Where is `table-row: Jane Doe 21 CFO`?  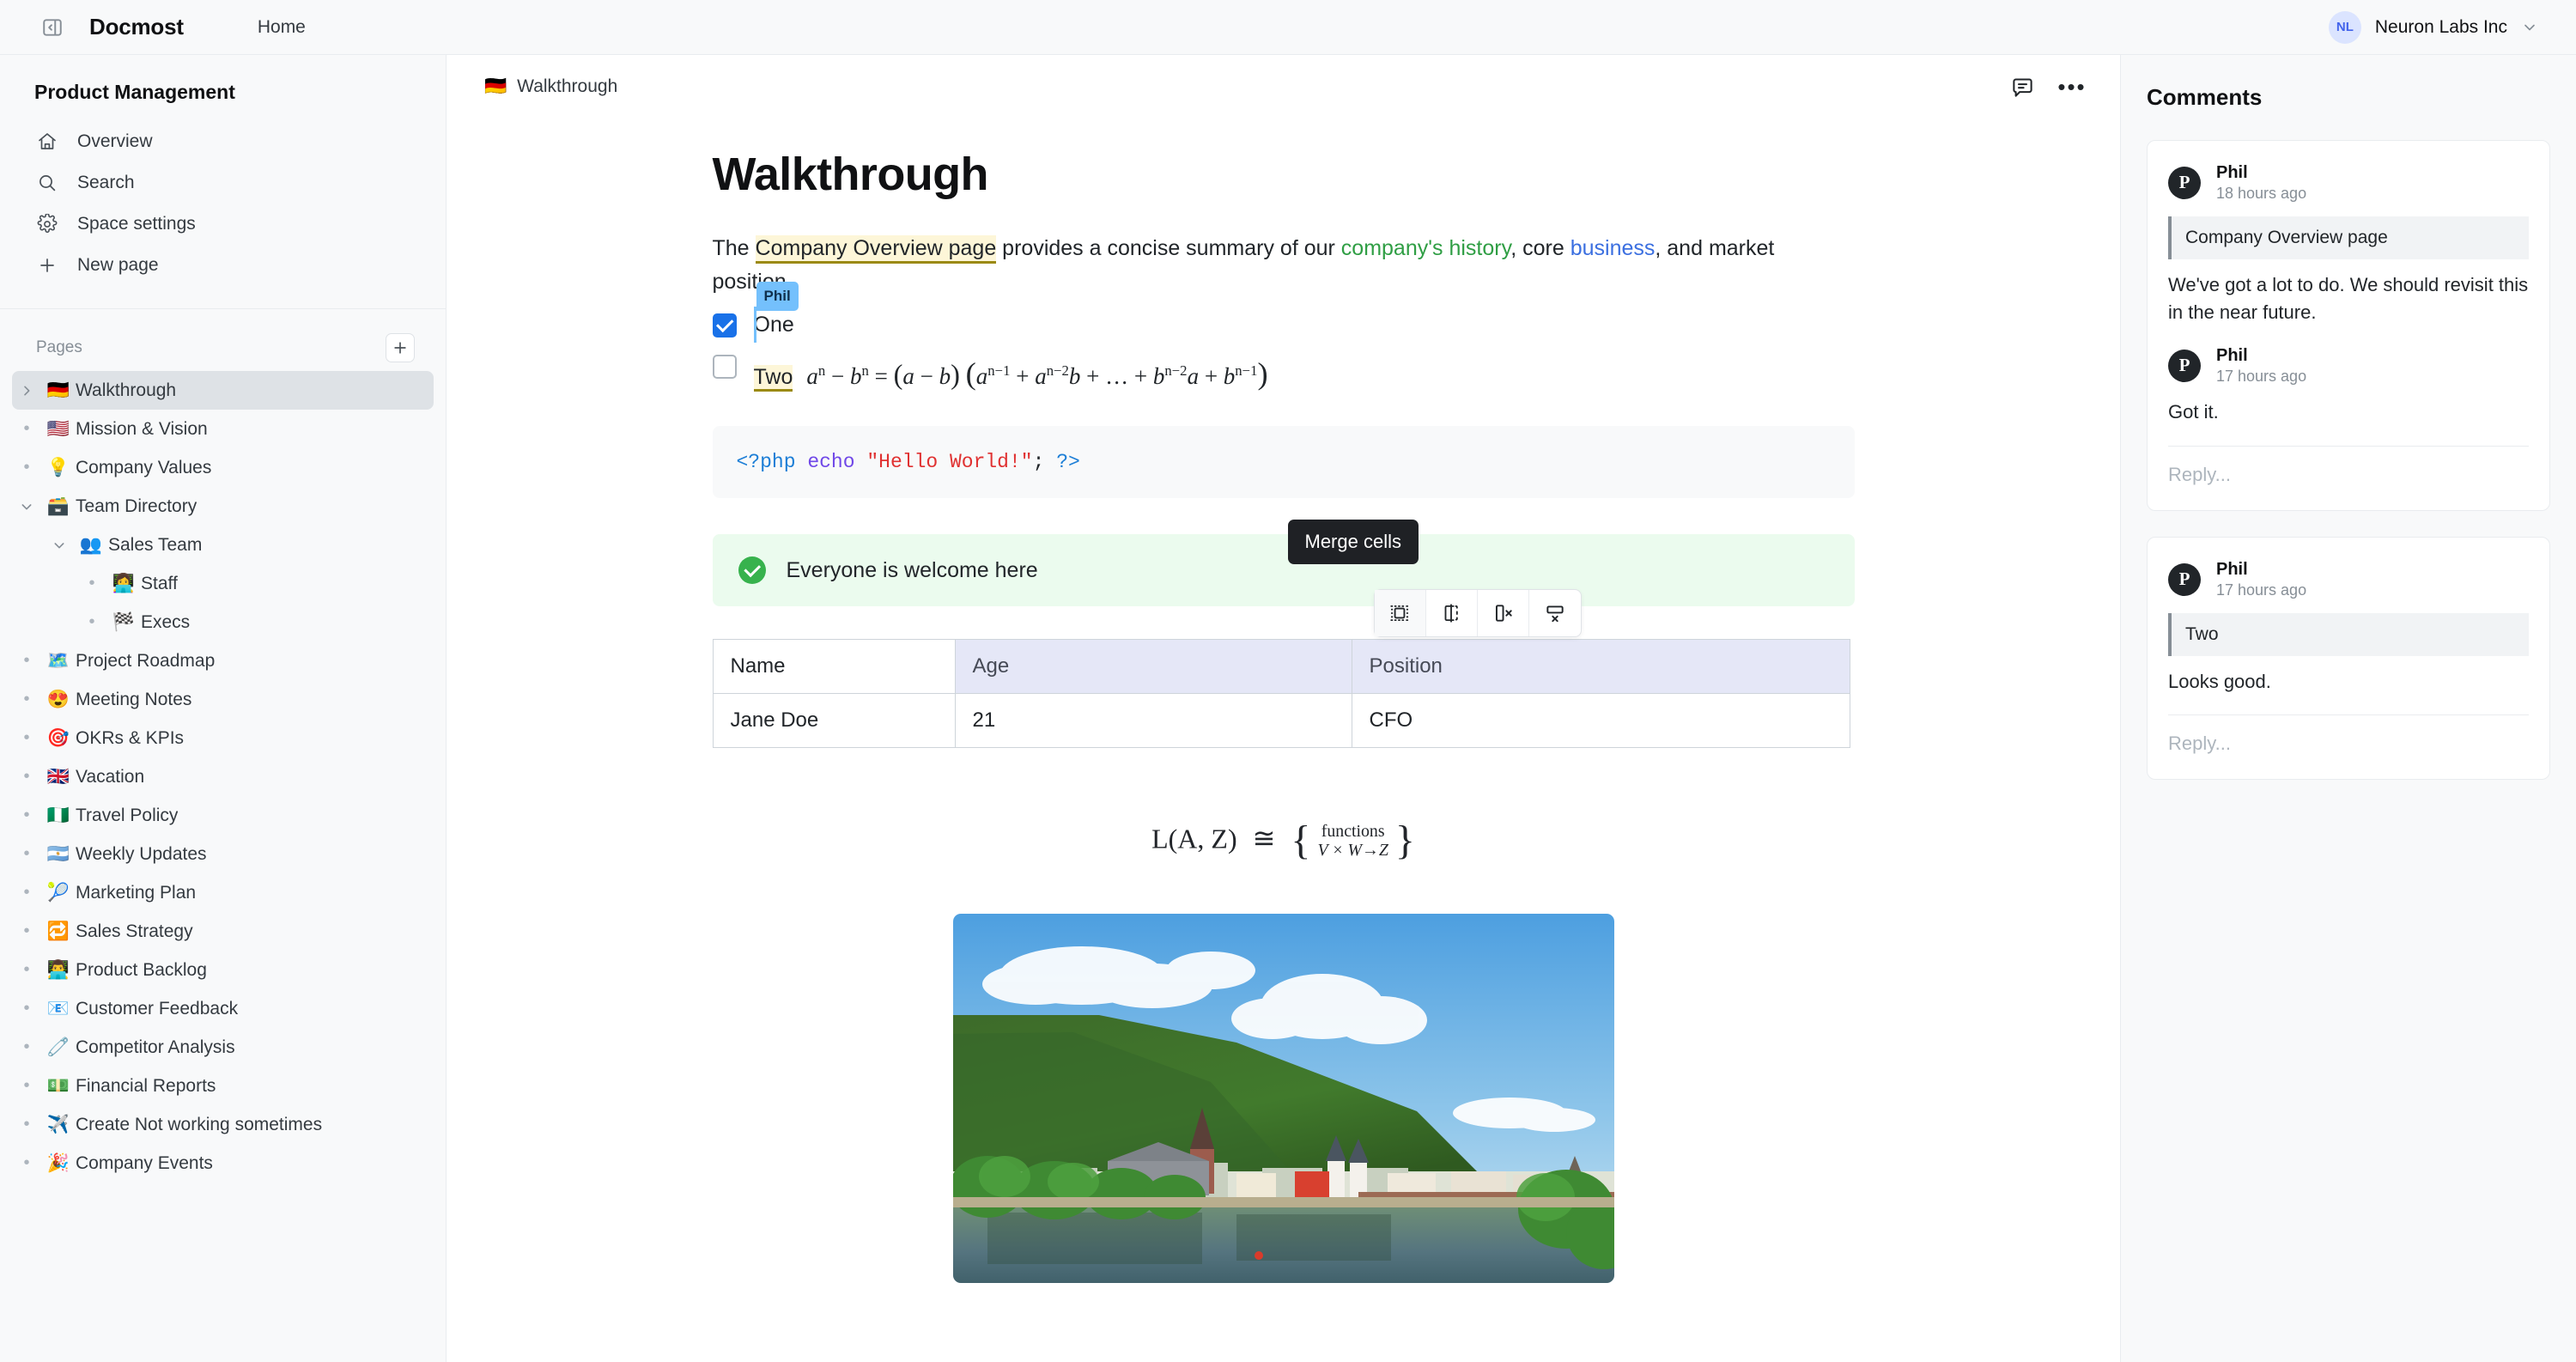 table-row: Jane Doe 21 CFO is located at coordinates (1281, 720).